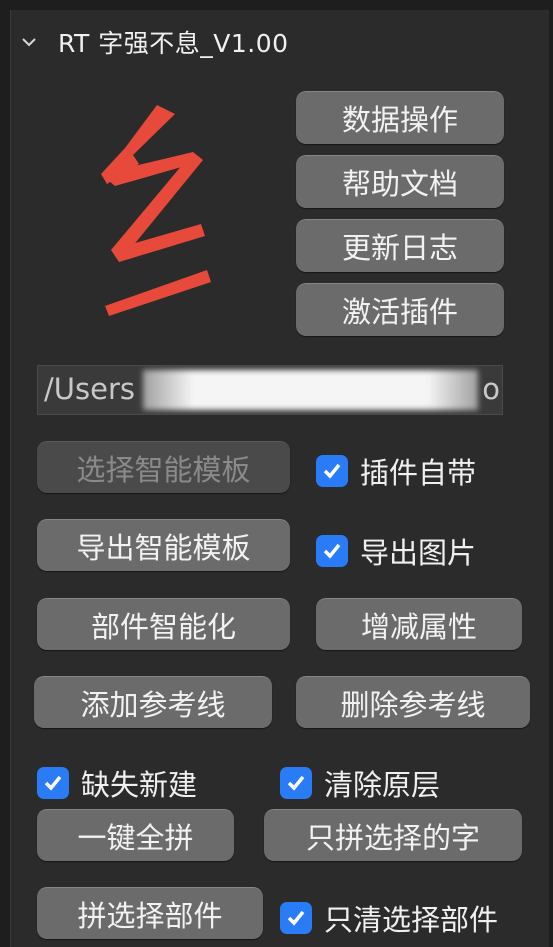  I want to click on clear-selected-parts-only-checkbox: 只清选择部件, so click(389, 918).